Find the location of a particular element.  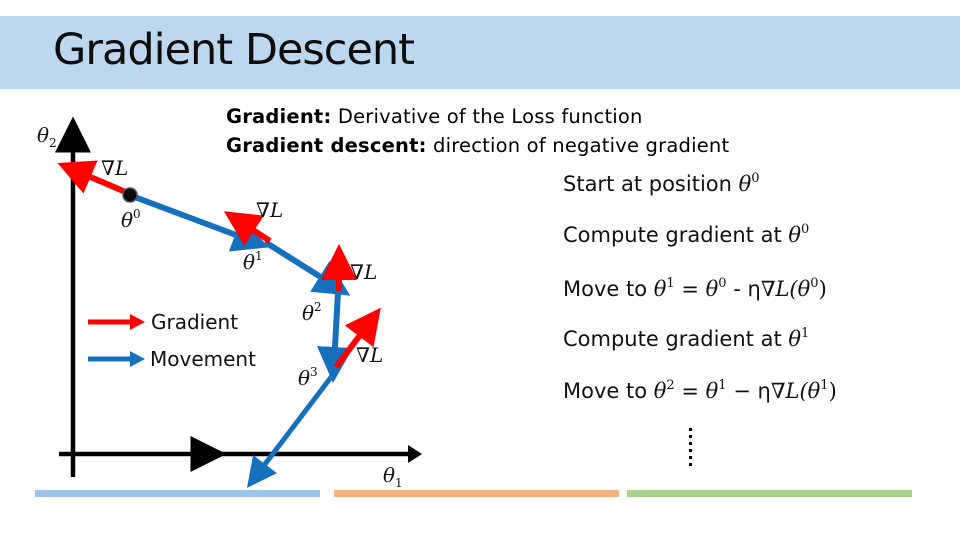

y-axis-label-sub: 2 is located at coordinates (53, 143).